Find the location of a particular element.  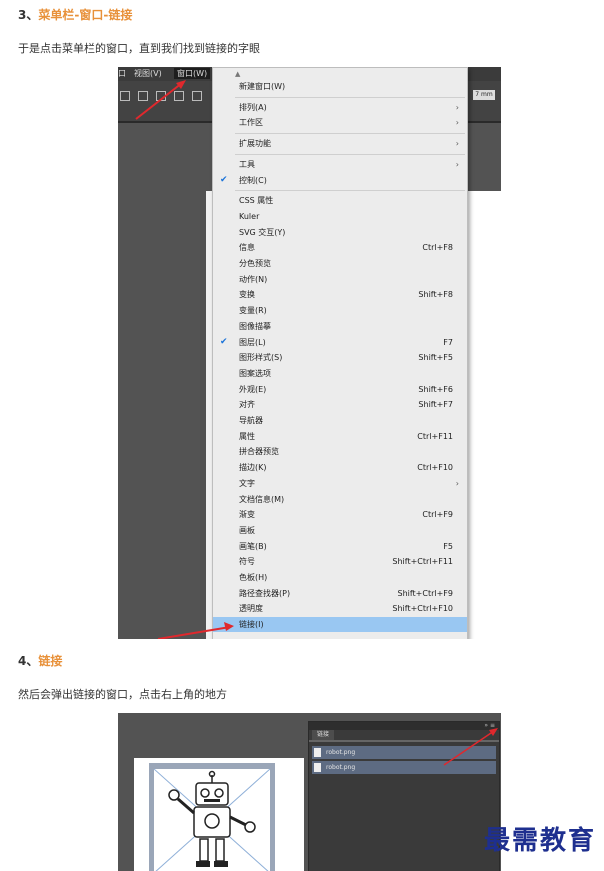

step-number: 4、 is located at coordinates (28, 661).